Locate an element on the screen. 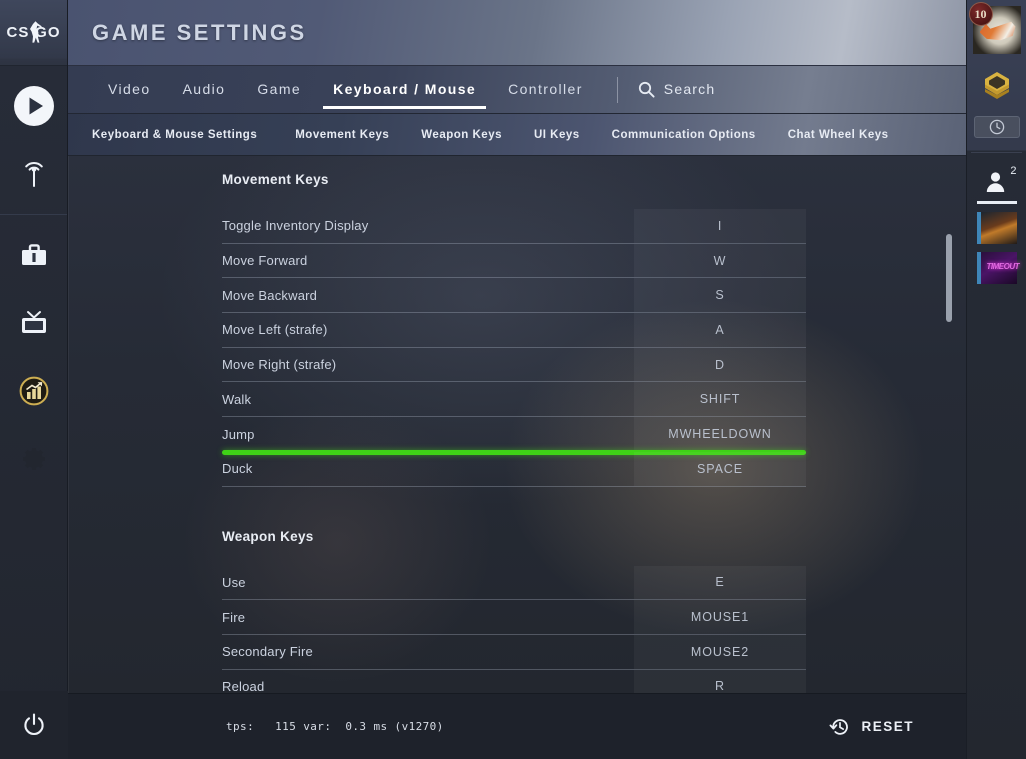 The height and width of the screenshot is (759, 1026). subtab-movement-keys: Movement Keys is located at coordinates (342, 135).